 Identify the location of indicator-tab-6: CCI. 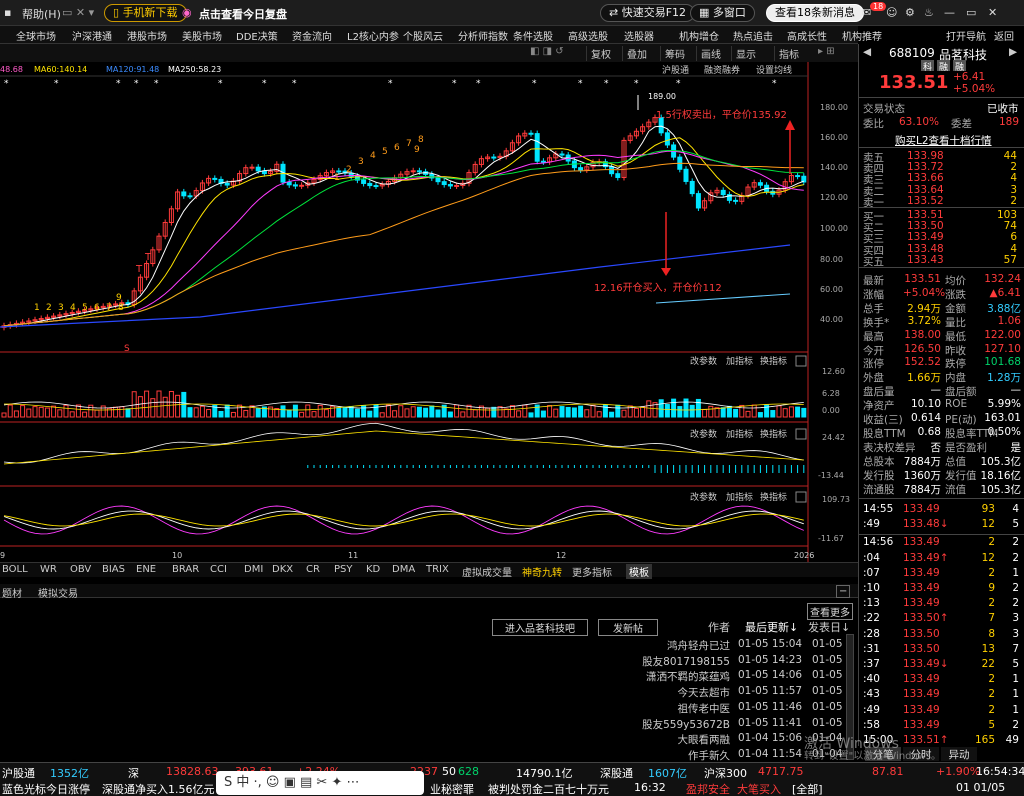
(218, 569).